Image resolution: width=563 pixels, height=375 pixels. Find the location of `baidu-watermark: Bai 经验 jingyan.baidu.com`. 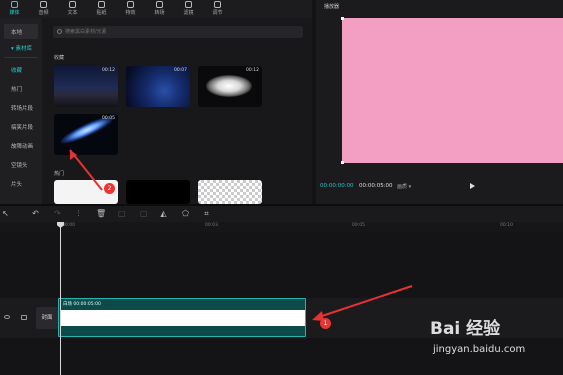

baidu-watermark: Bai 经验 jingyan.baidu.com is located at coordinates (495, 343).